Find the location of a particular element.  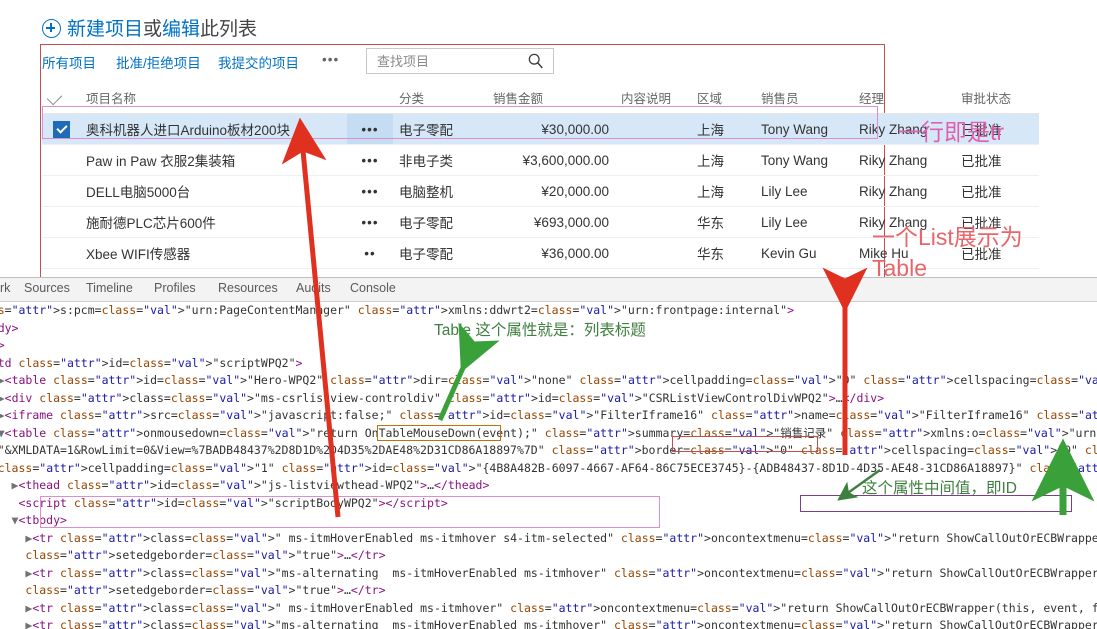

header-name: 项目名称 is located at coordinates (213, 99).